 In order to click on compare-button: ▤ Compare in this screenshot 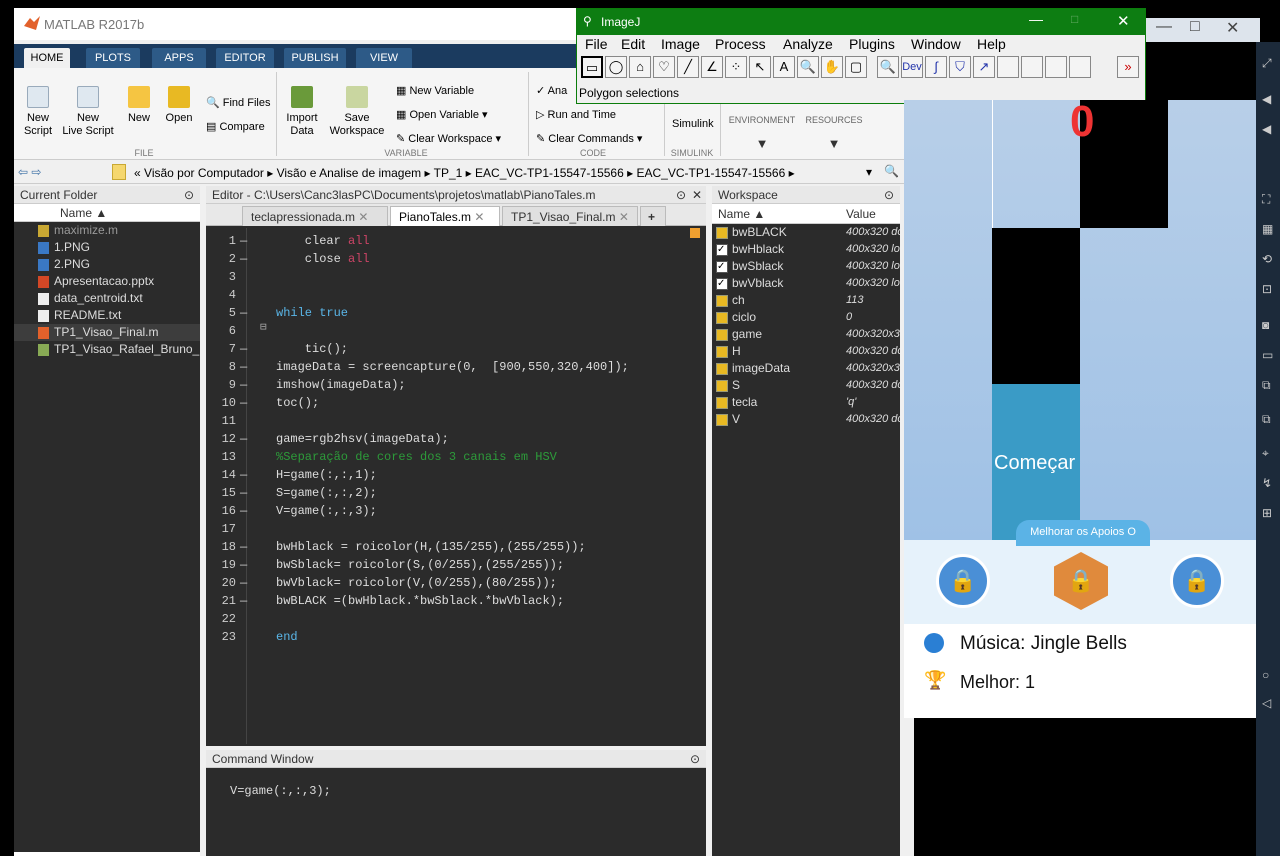, I will do `click(235, 126)`.